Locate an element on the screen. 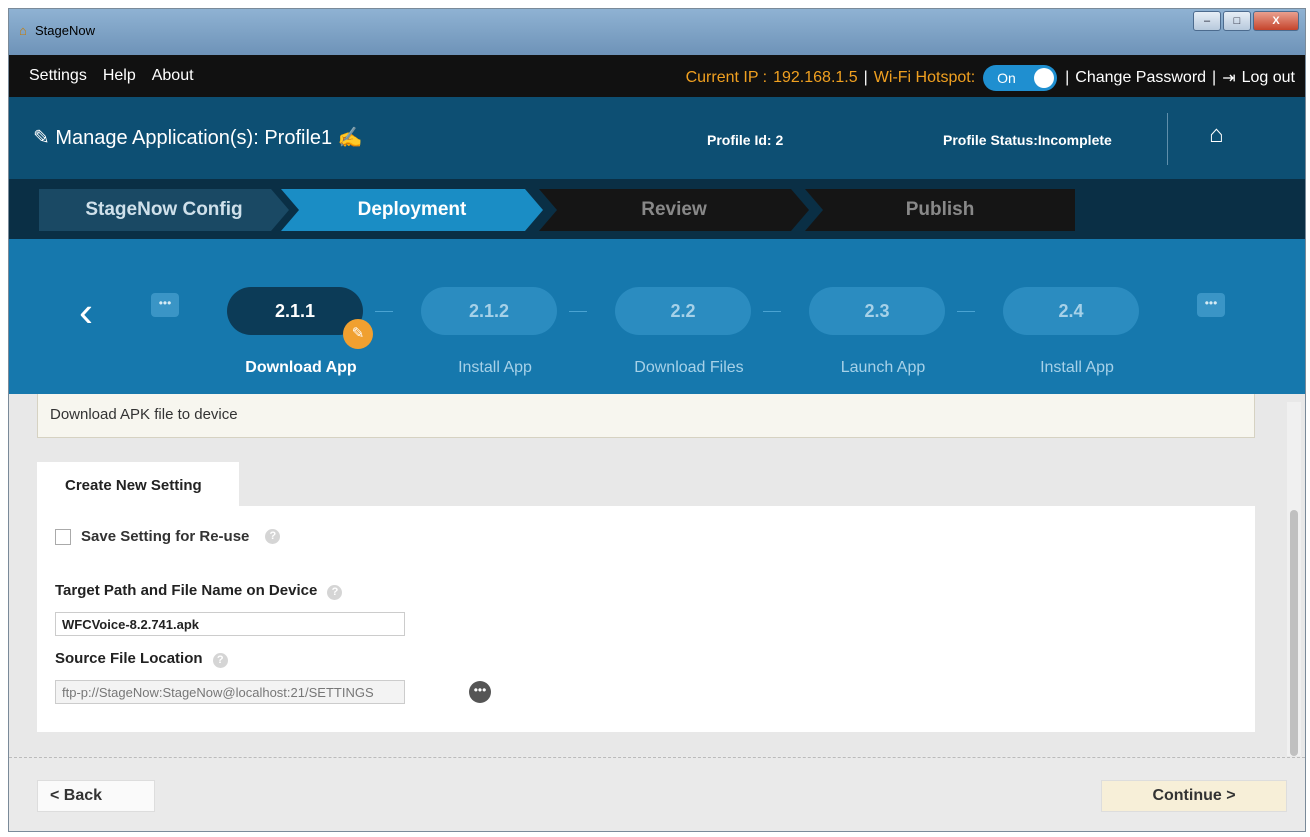 The image size is (1310, 837). more-right-button: ••• is located at coordinates (1211, 305).